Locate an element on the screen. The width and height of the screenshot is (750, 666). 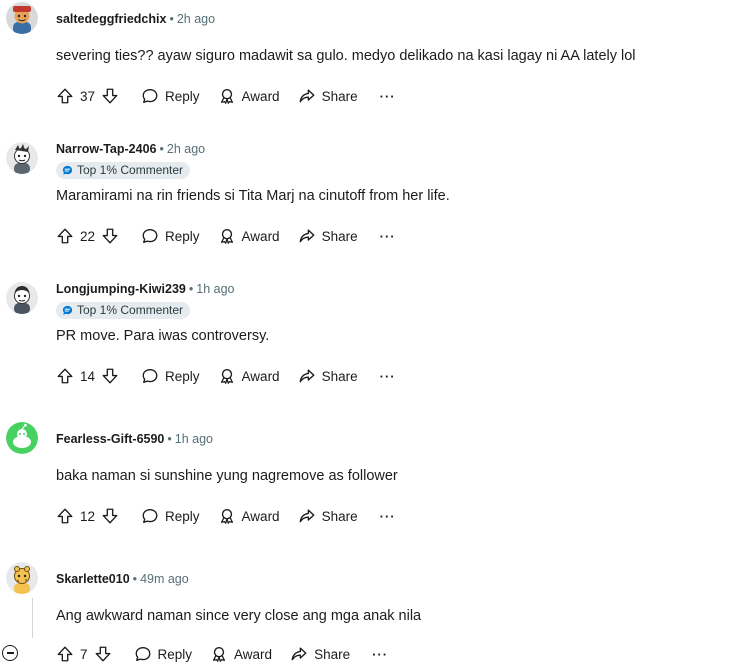
author-name: Fearless-Gift-6590 is located at coordinates (110, 439).